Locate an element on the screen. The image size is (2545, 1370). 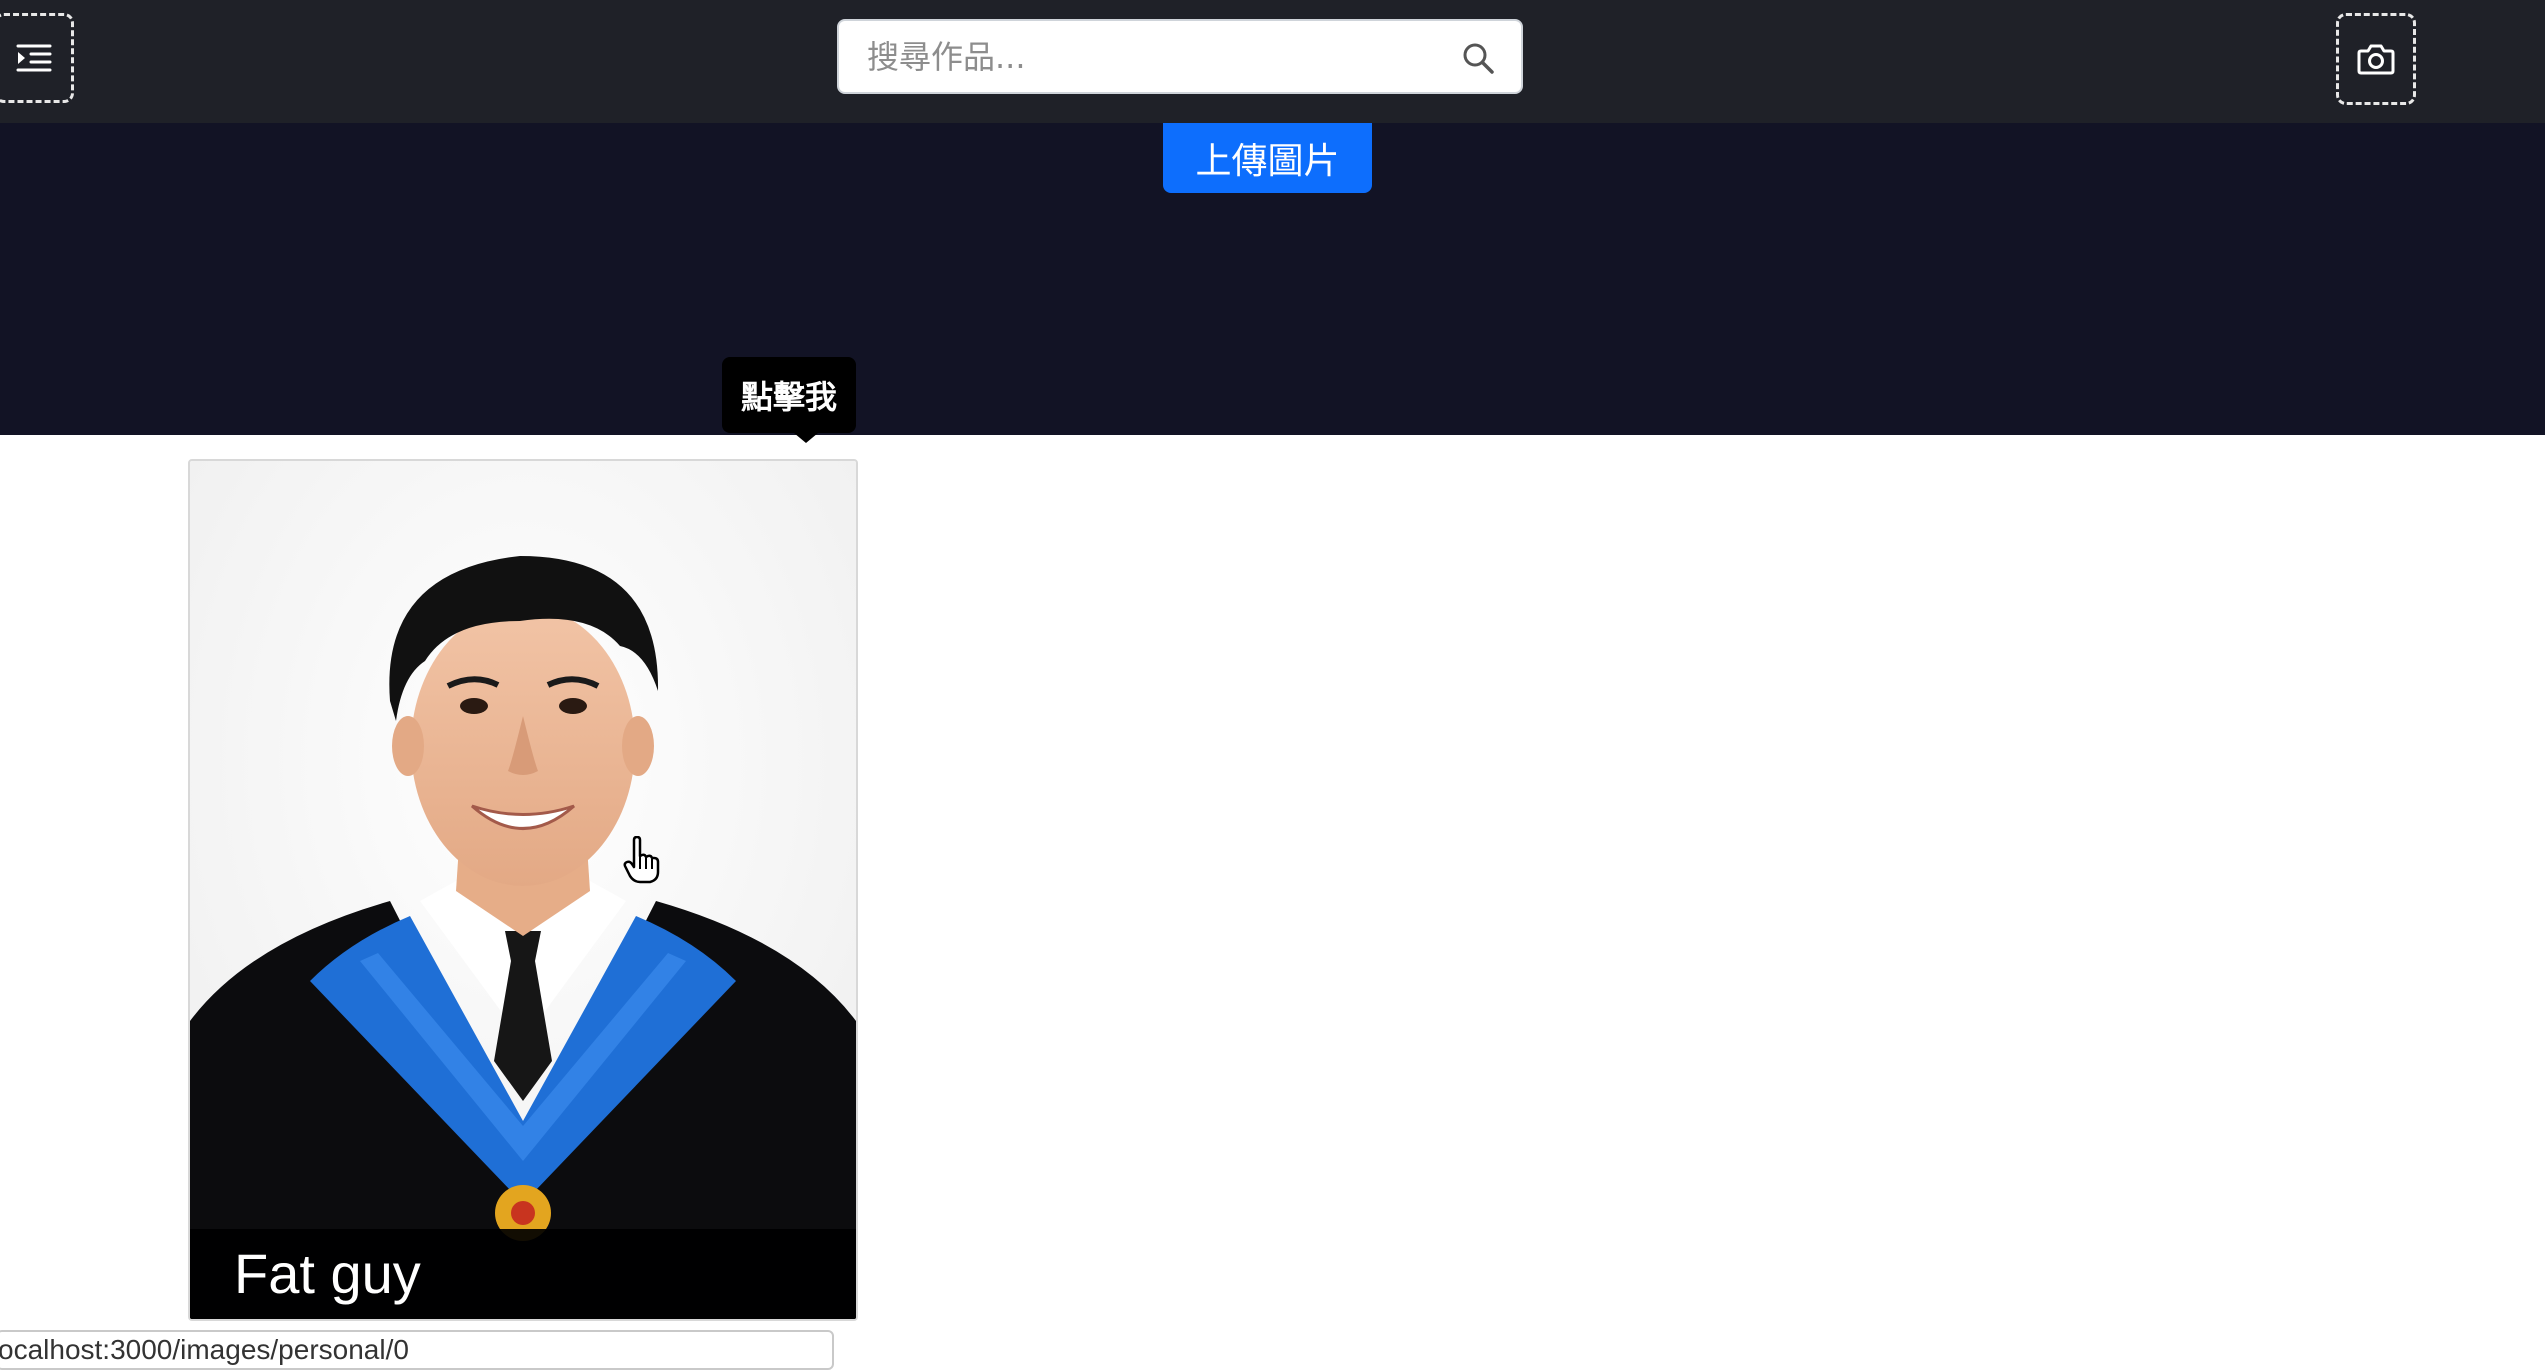
camera-button is located at coordinates (2376, 59).